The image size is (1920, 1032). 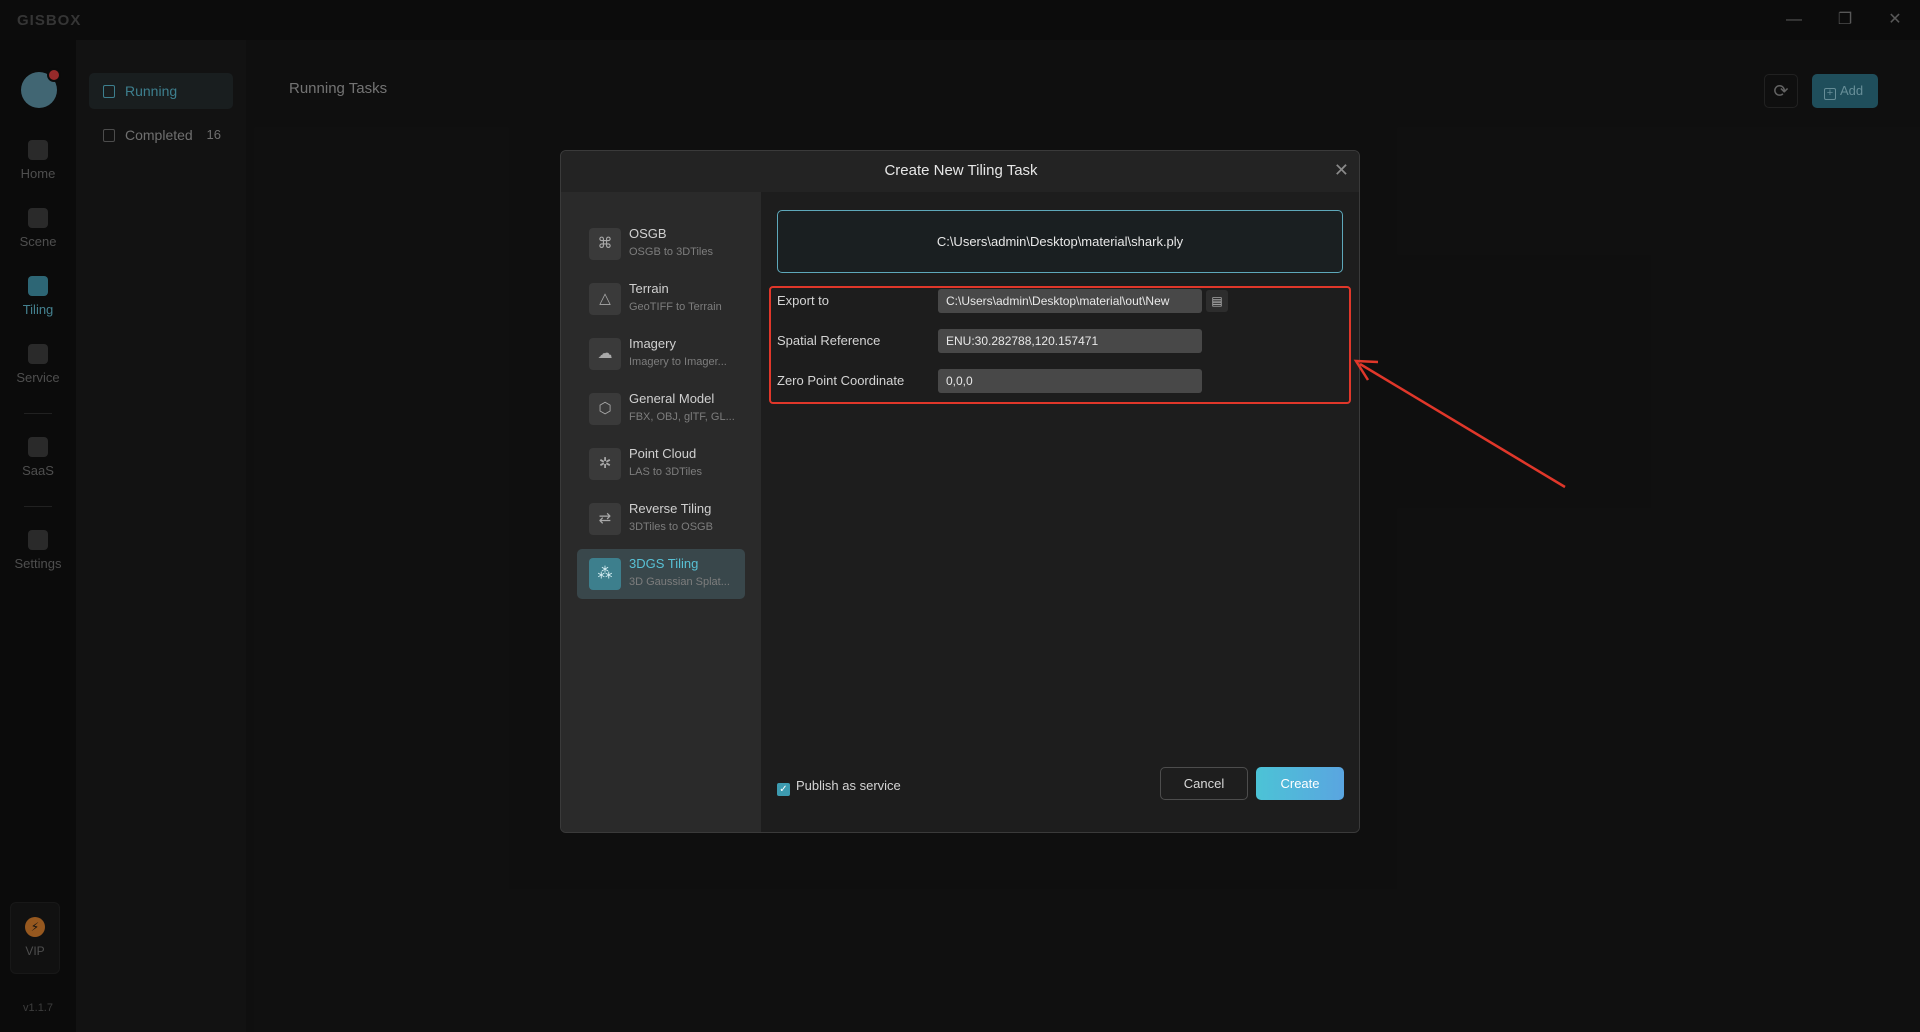 I want to click on task-type-name: Terrain, so click(x=649, y=288).